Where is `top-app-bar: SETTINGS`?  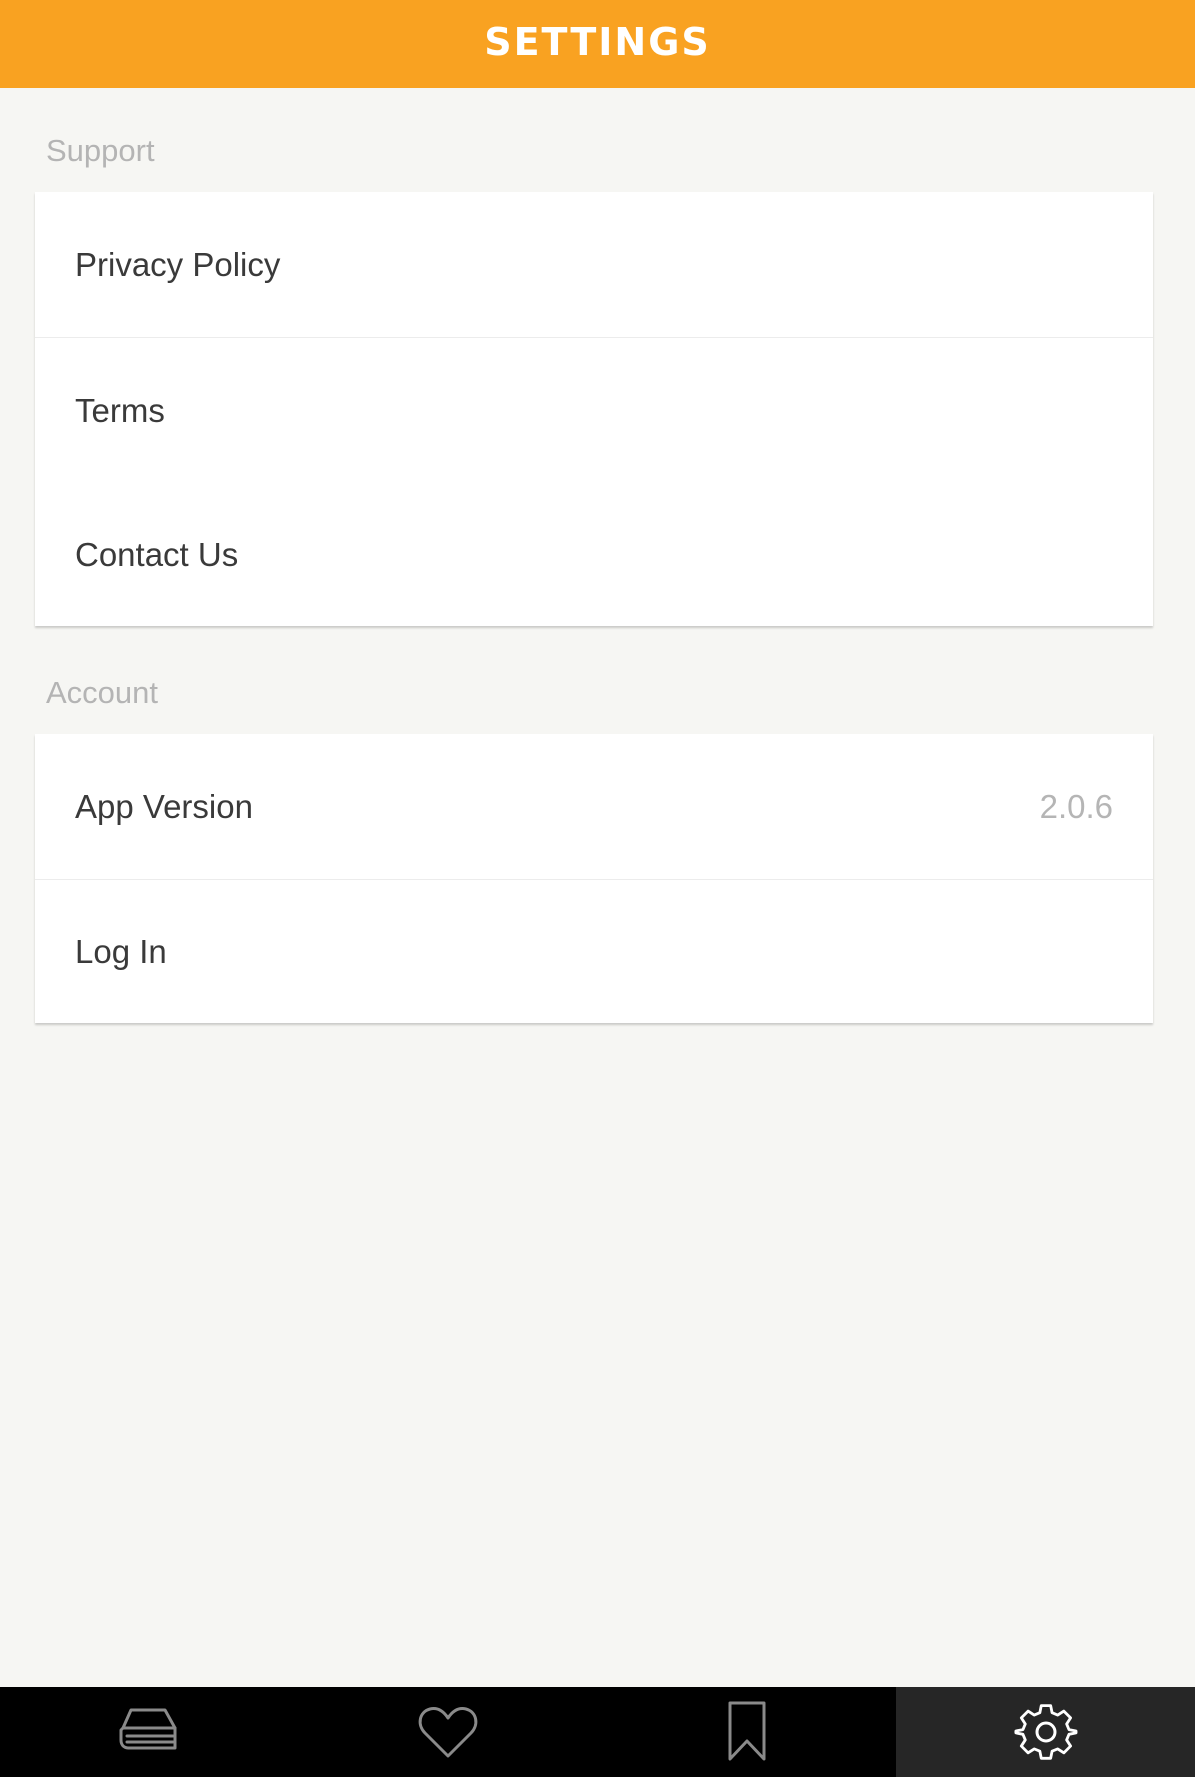
top-app-bar: SETTINGS is located at coordinates (597, 44).